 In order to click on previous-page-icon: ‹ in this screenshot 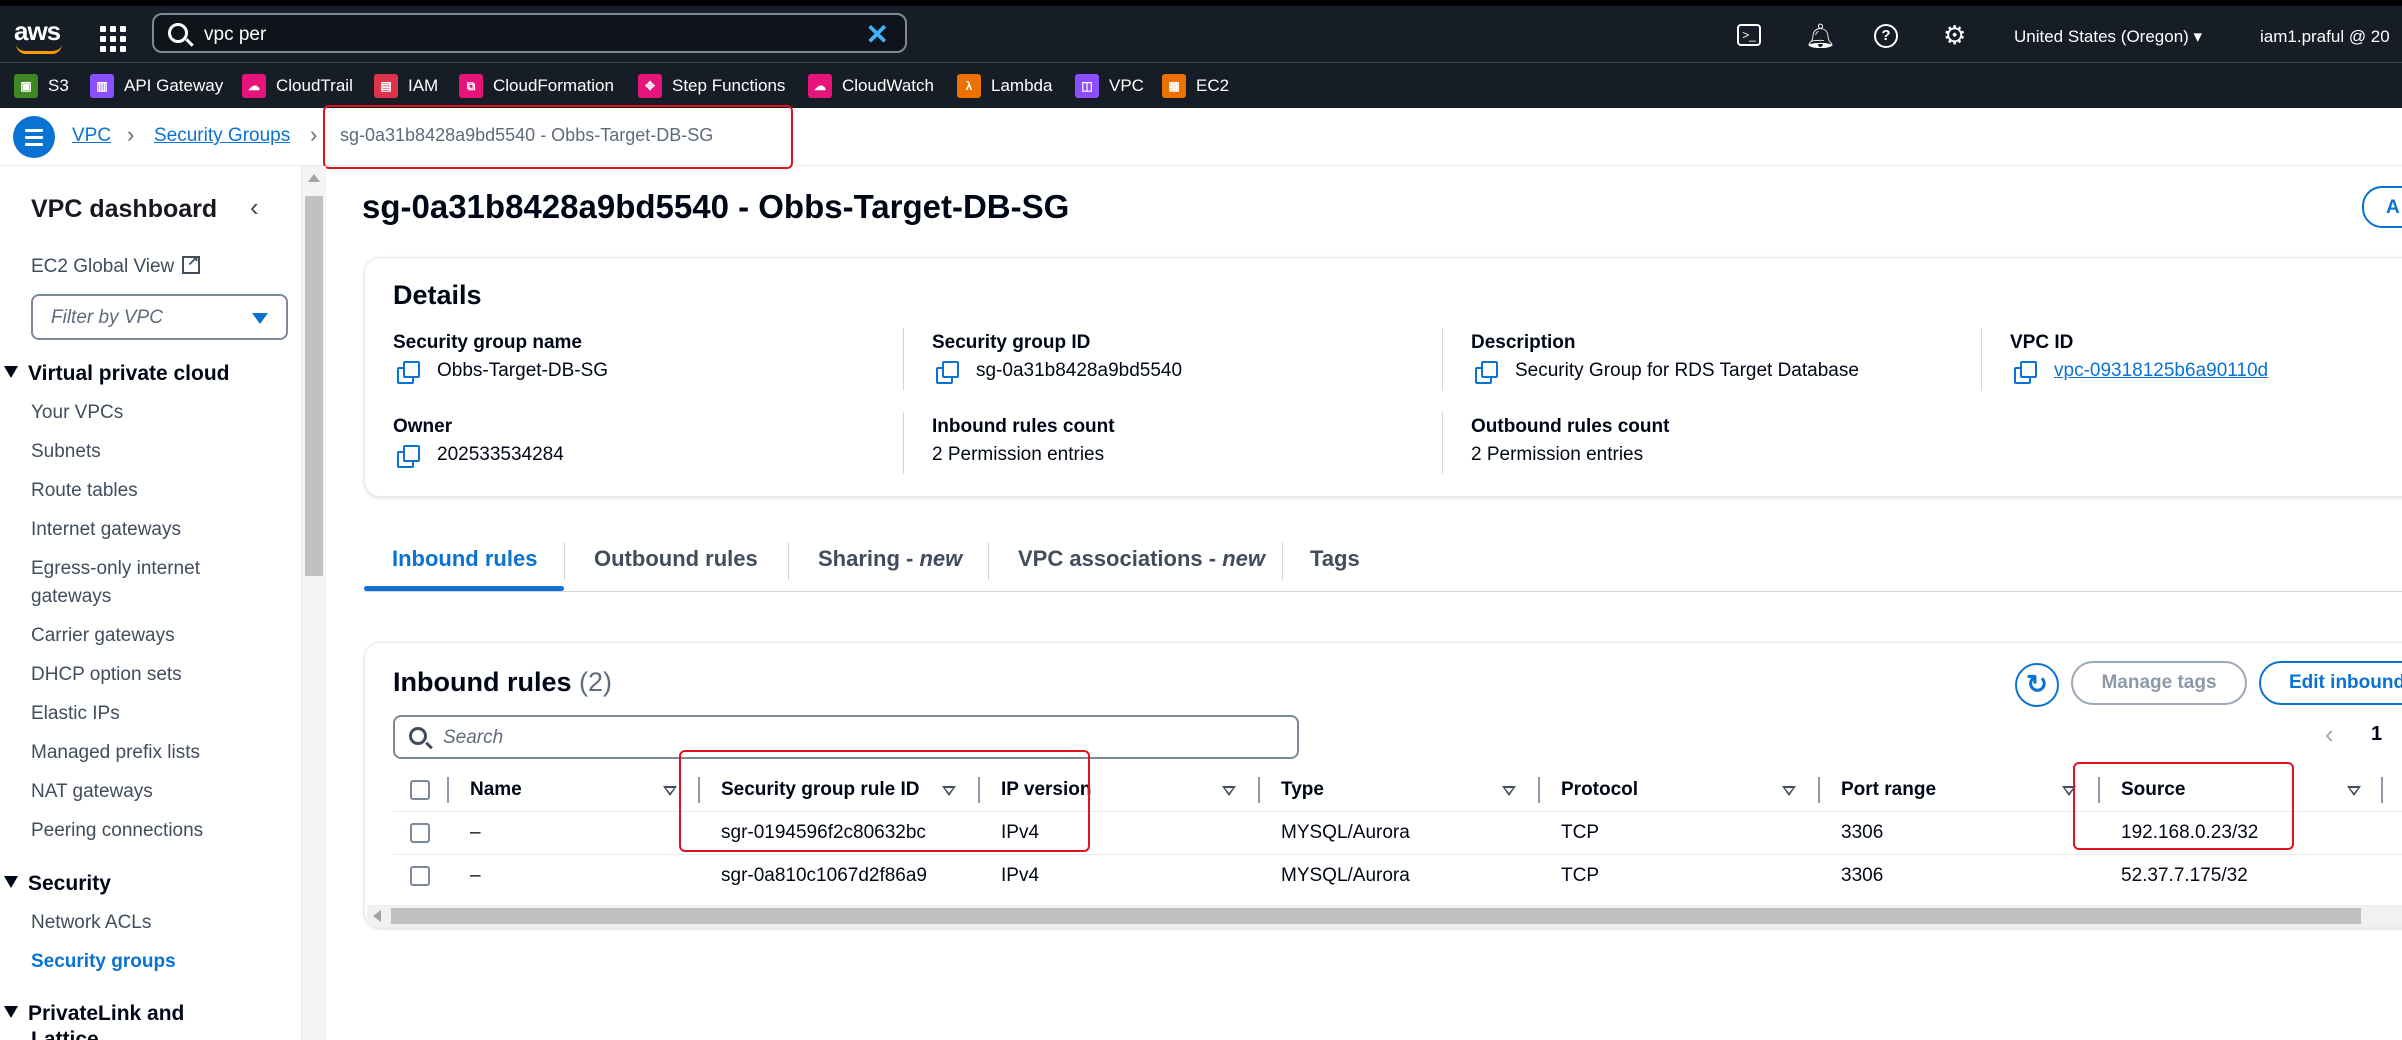, I will do `click(2329, 734)`.